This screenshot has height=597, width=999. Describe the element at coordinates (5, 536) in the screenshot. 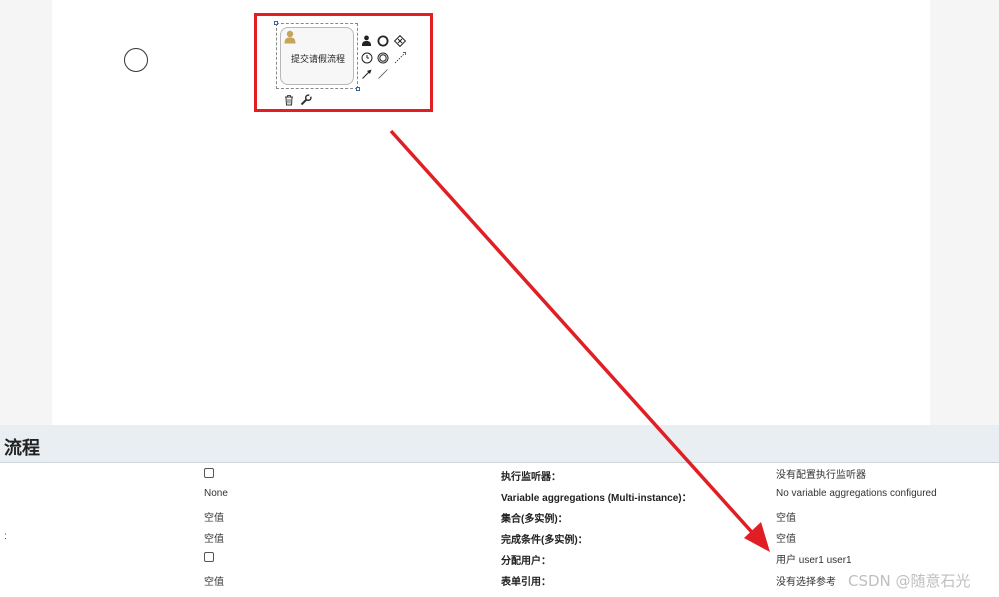

I see `left-colon: :` at that location.